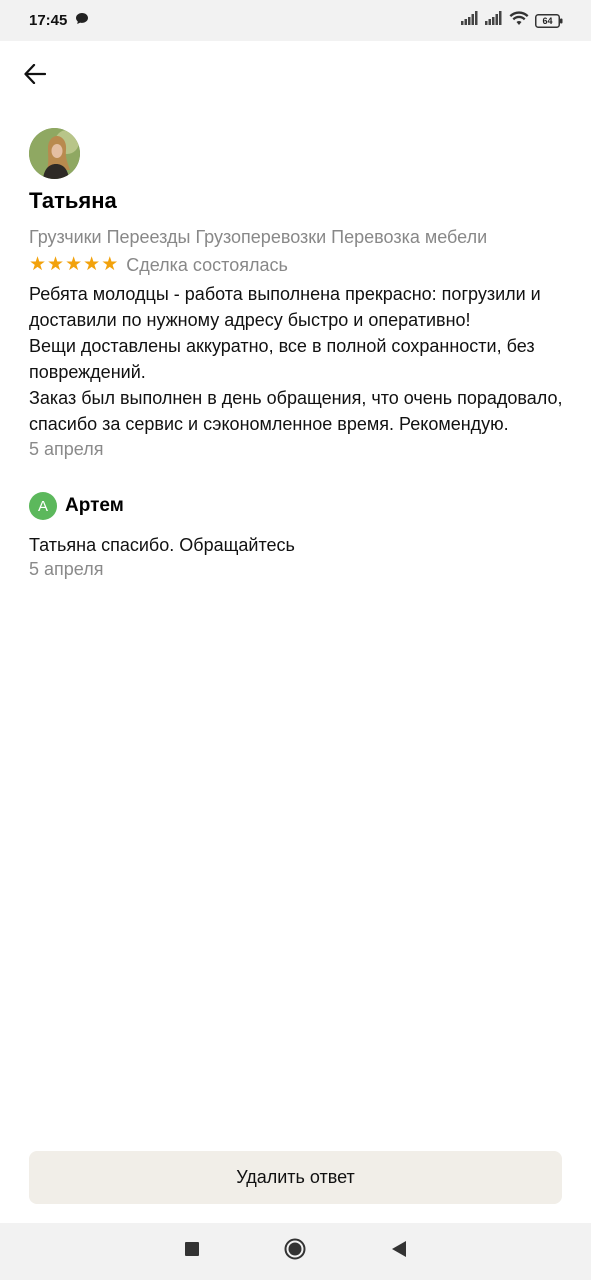  What do you see at coordinates (94, 505) in the screenshot?
I see `reply-author: Артем` at bounding box center [94, 505].